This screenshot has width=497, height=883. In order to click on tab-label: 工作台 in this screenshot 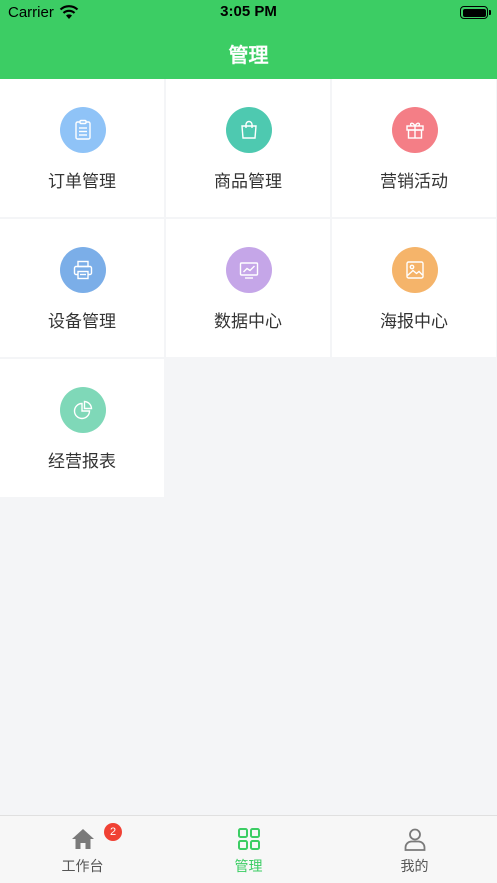, I will do `click(82, 867)`.